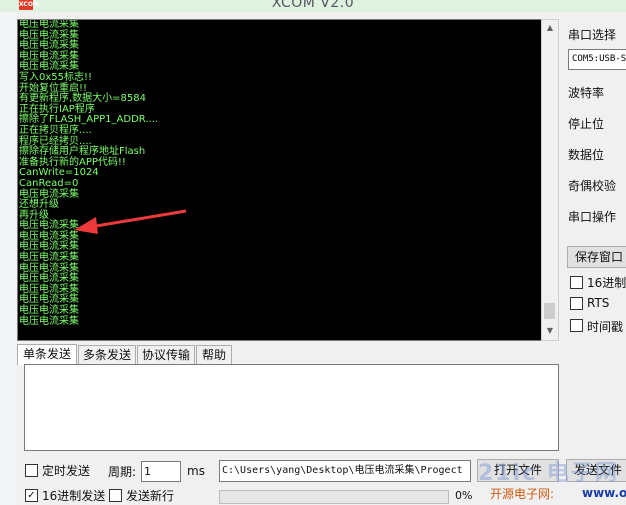  What do you see at coordinates (161, 471) in the screenshot?
I see `period-input: 1` at bounding box center [161, 471].